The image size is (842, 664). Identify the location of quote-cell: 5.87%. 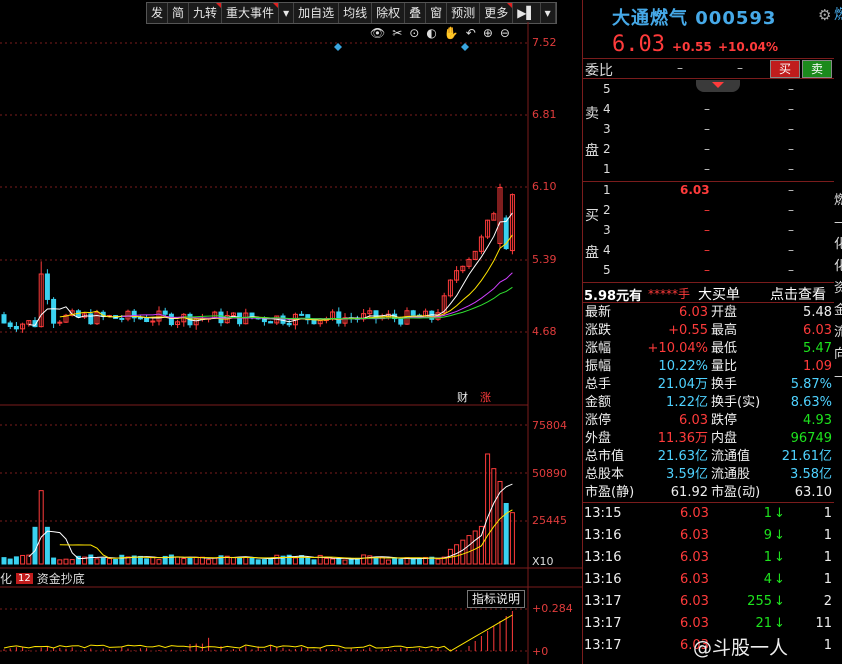
(811, 384).